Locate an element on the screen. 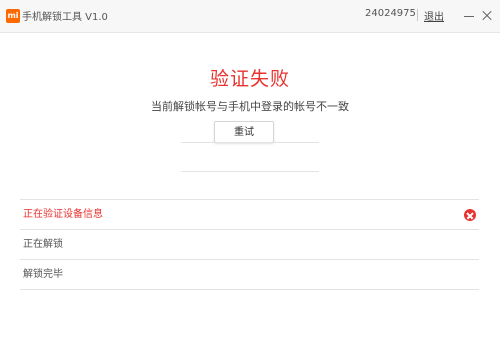 Image resolution: width=500 pixels, height=337 pixels. titlebar-divider is located at coordinates (417, 15).